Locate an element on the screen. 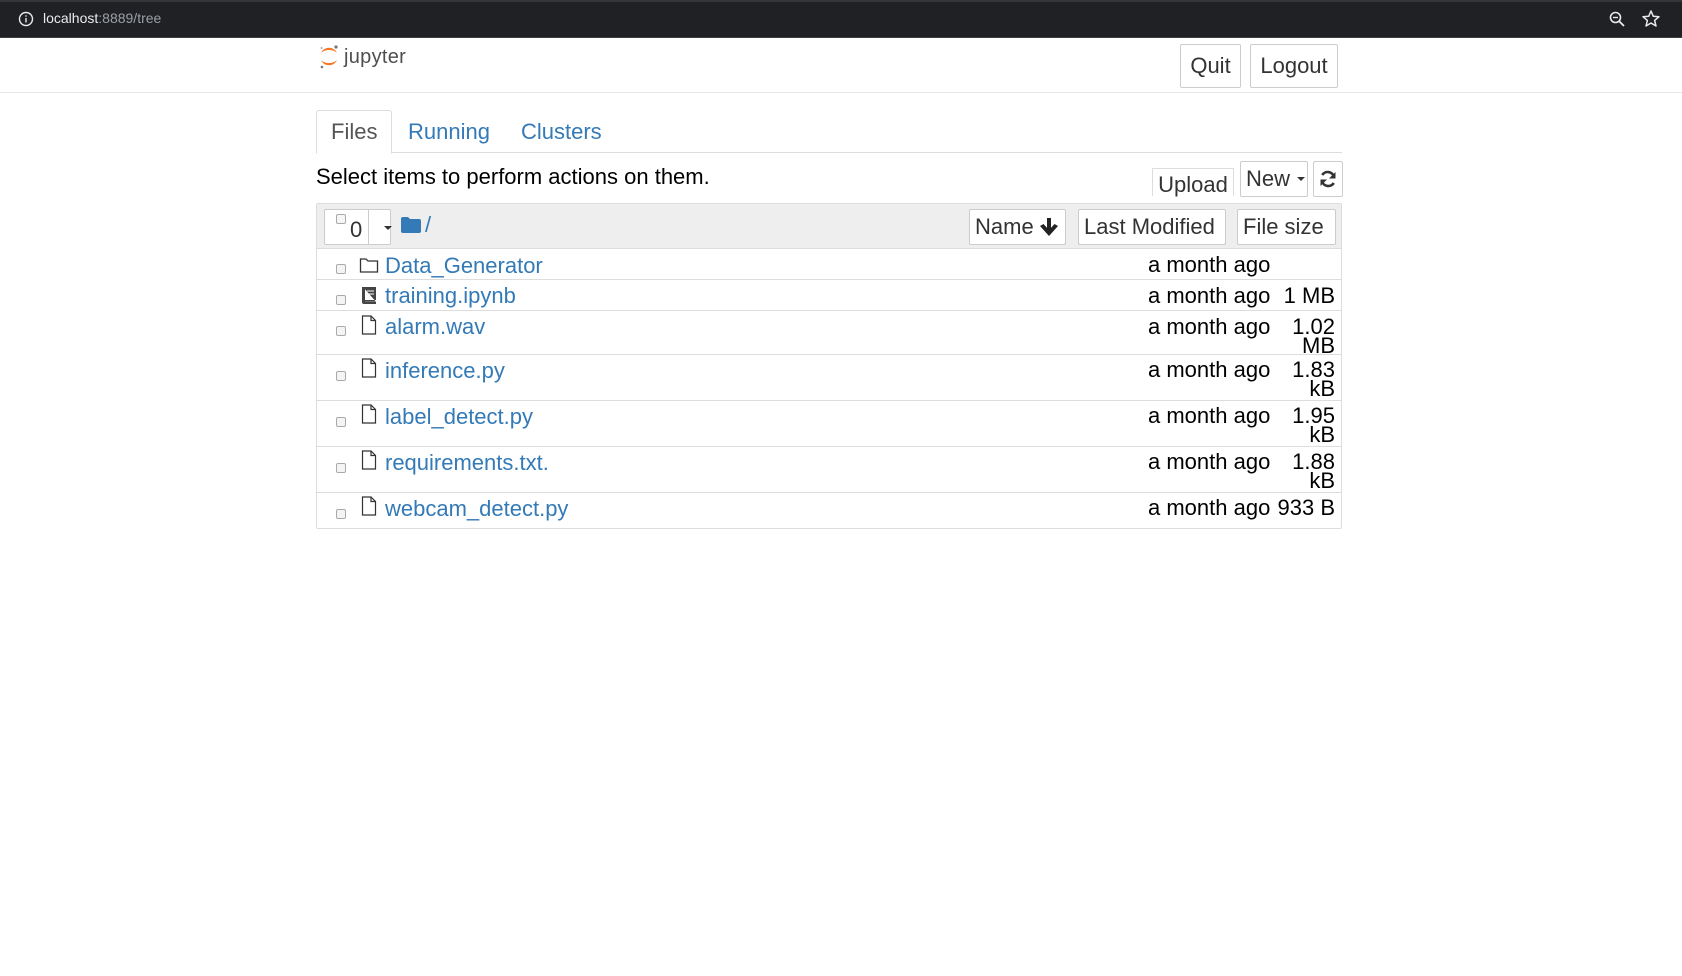 The image size is (1682, 976). zoom-icon is located at coordinates (1617, 19).